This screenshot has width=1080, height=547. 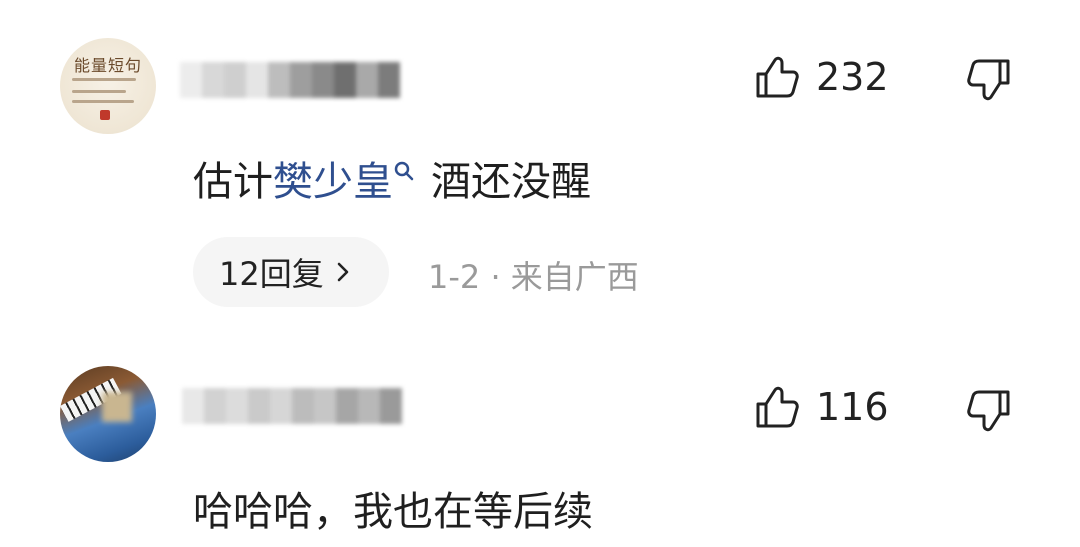 I want to click on like-button: 116, so click(x=821, y=407).